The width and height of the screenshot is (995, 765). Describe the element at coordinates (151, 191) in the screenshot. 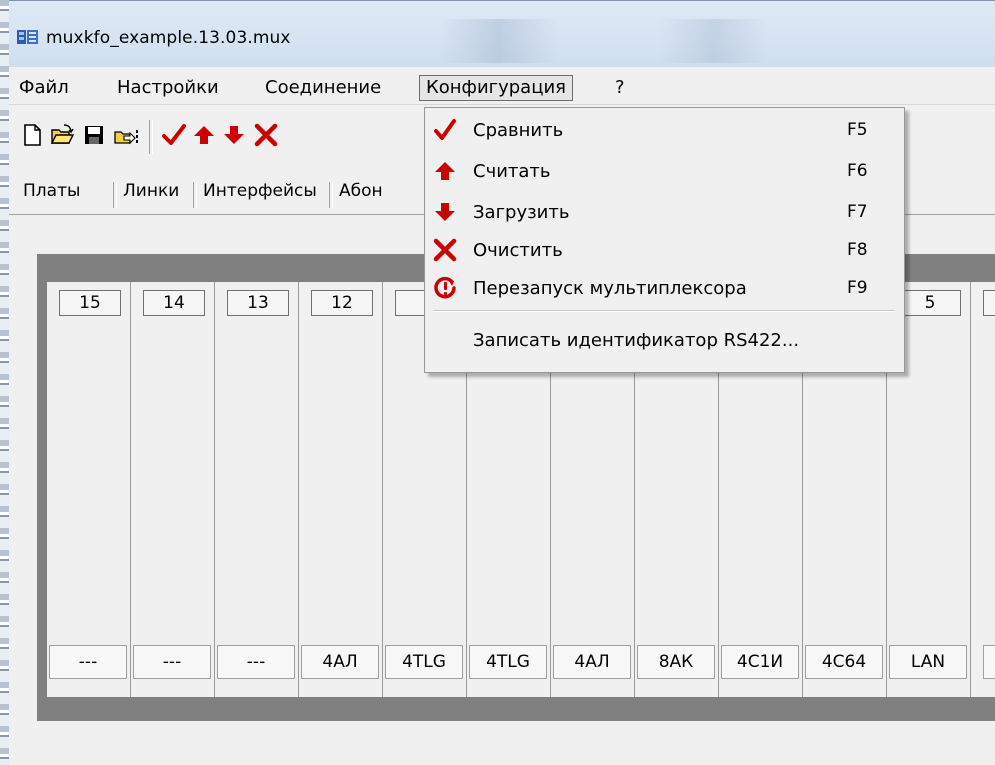

I see `tab-links: Линки` at that location.